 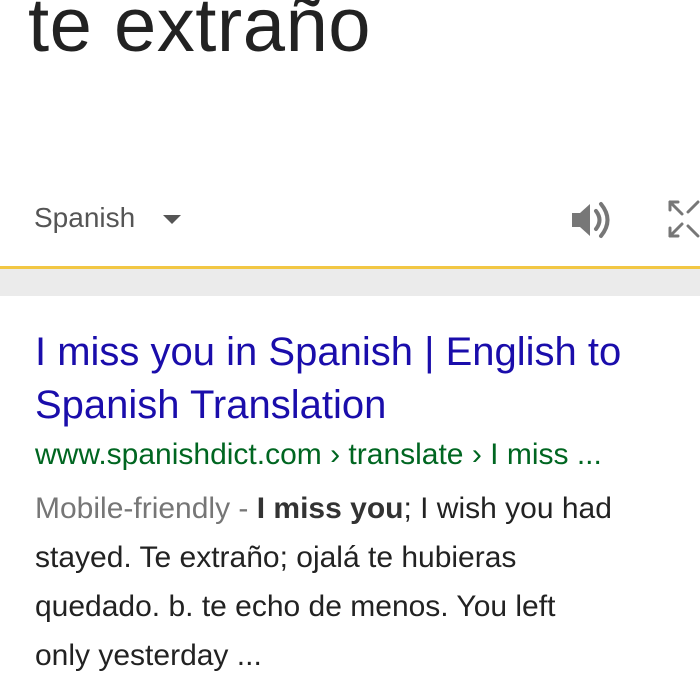 I want to click on card-separator, so click(x=350, y=282).